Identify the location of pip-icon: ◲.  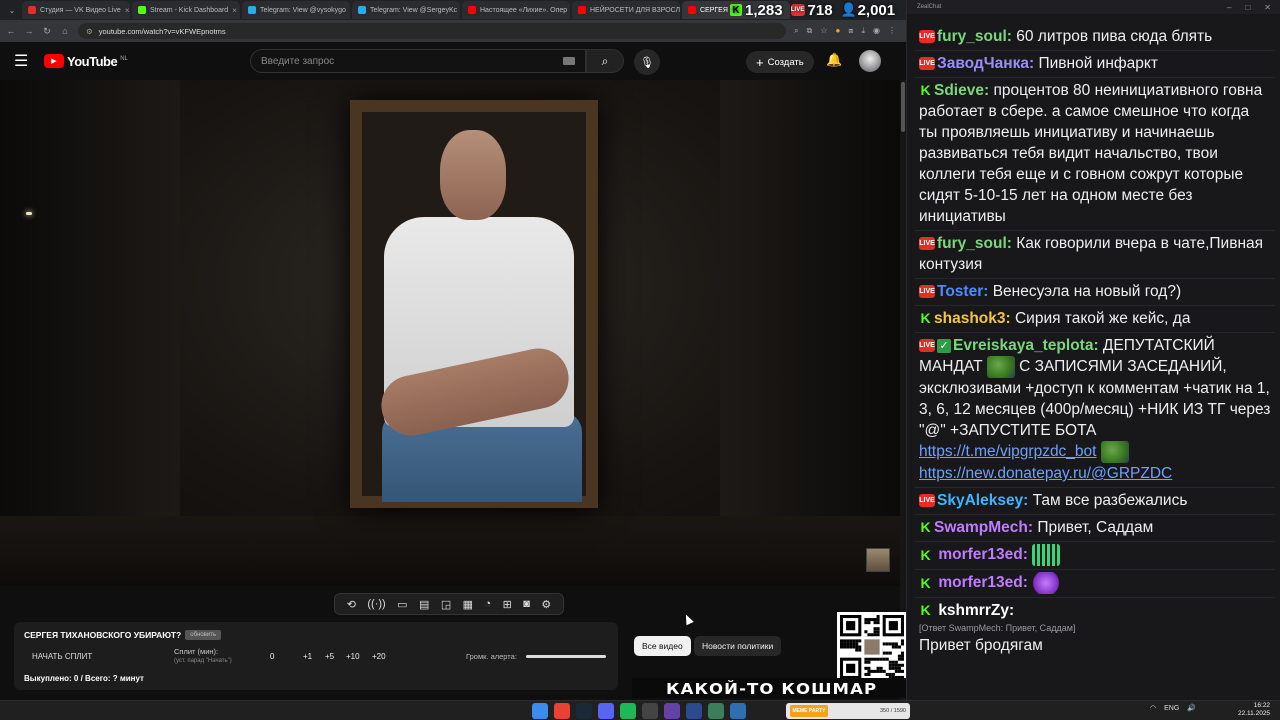
(446, 604).